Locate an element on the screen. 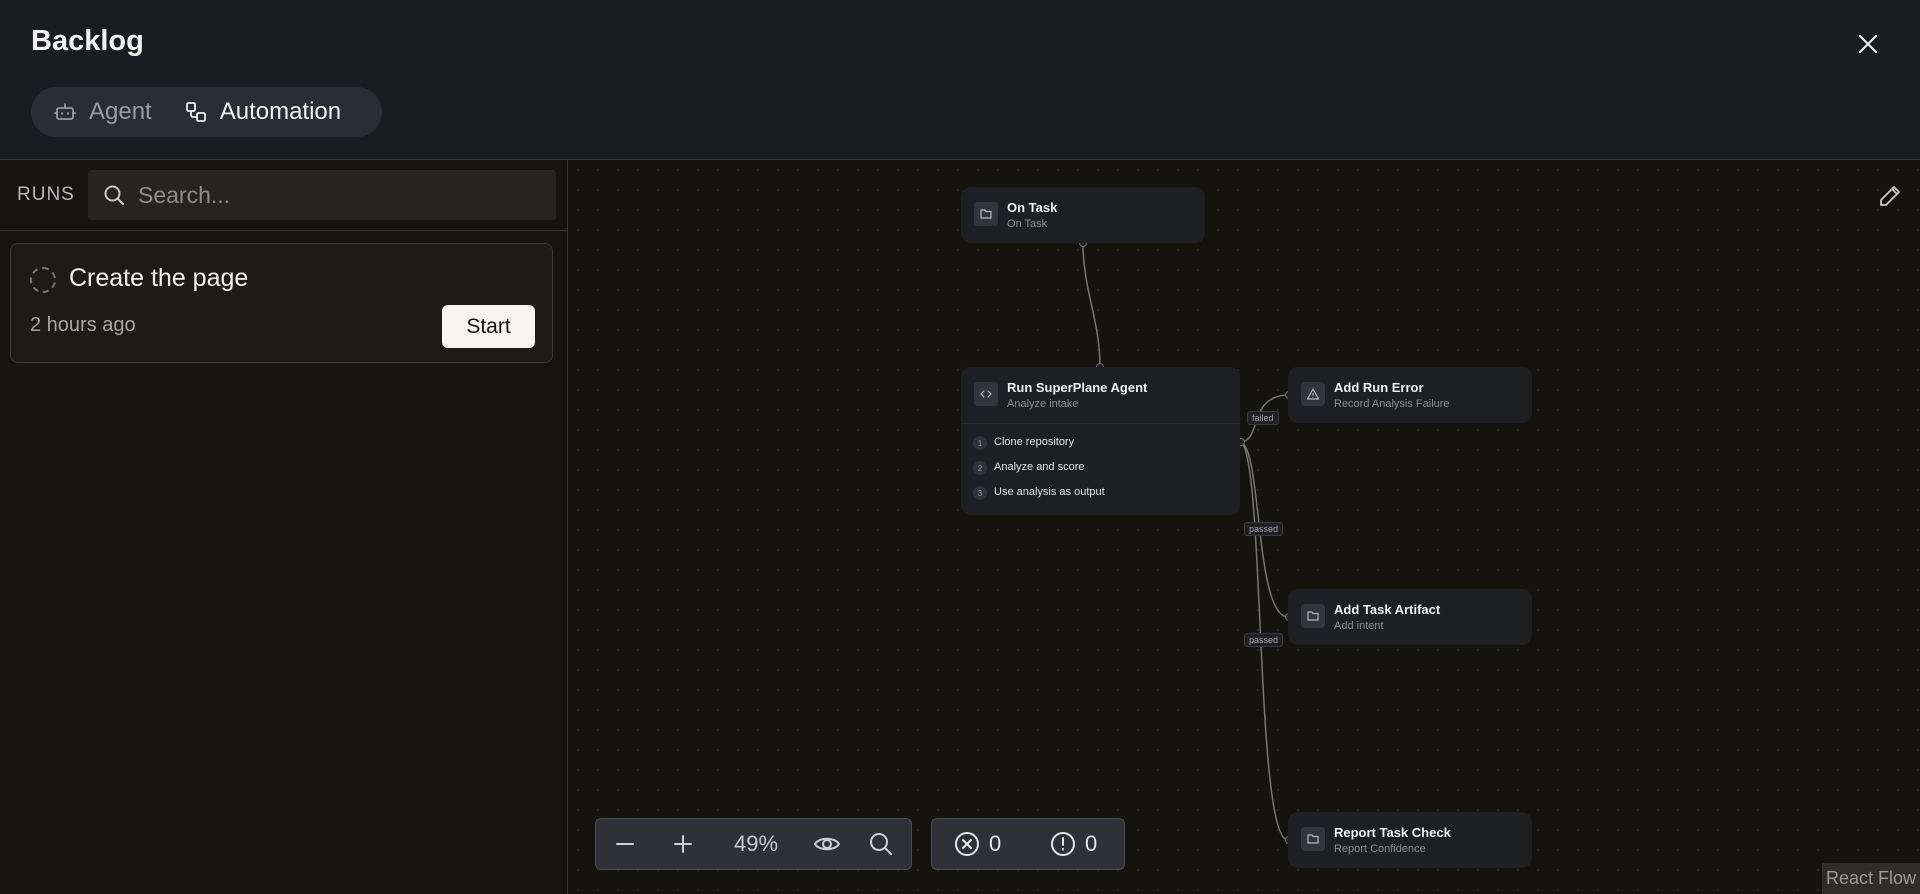  tab-automation-label: Automation is located at coordinates (280, 111).